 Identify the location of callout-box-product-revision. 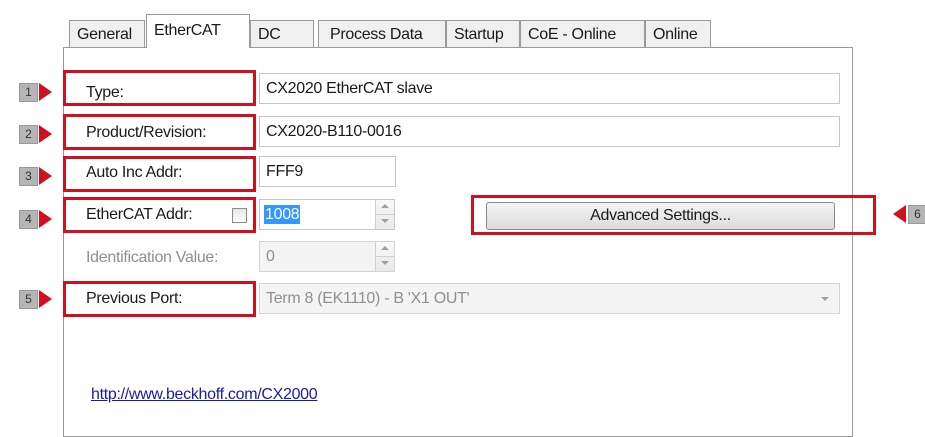
(159, 132).